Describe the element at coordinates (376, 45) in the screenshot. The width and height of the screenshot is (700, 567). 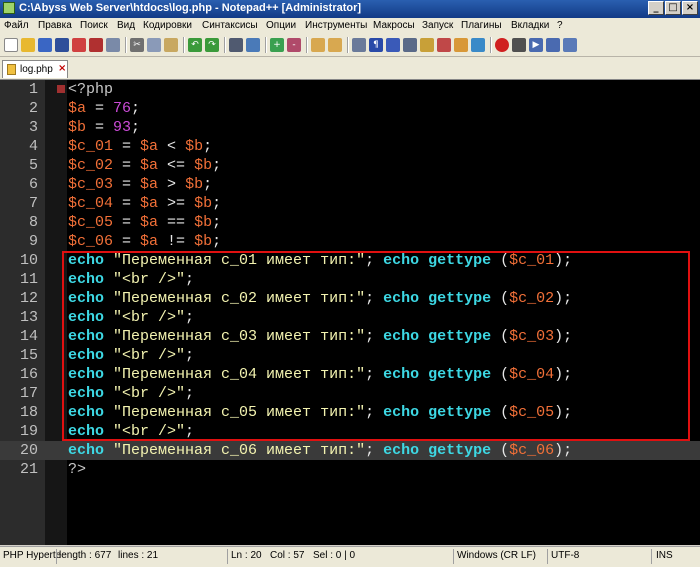
I see `show-all-icon: ¶` at that location.